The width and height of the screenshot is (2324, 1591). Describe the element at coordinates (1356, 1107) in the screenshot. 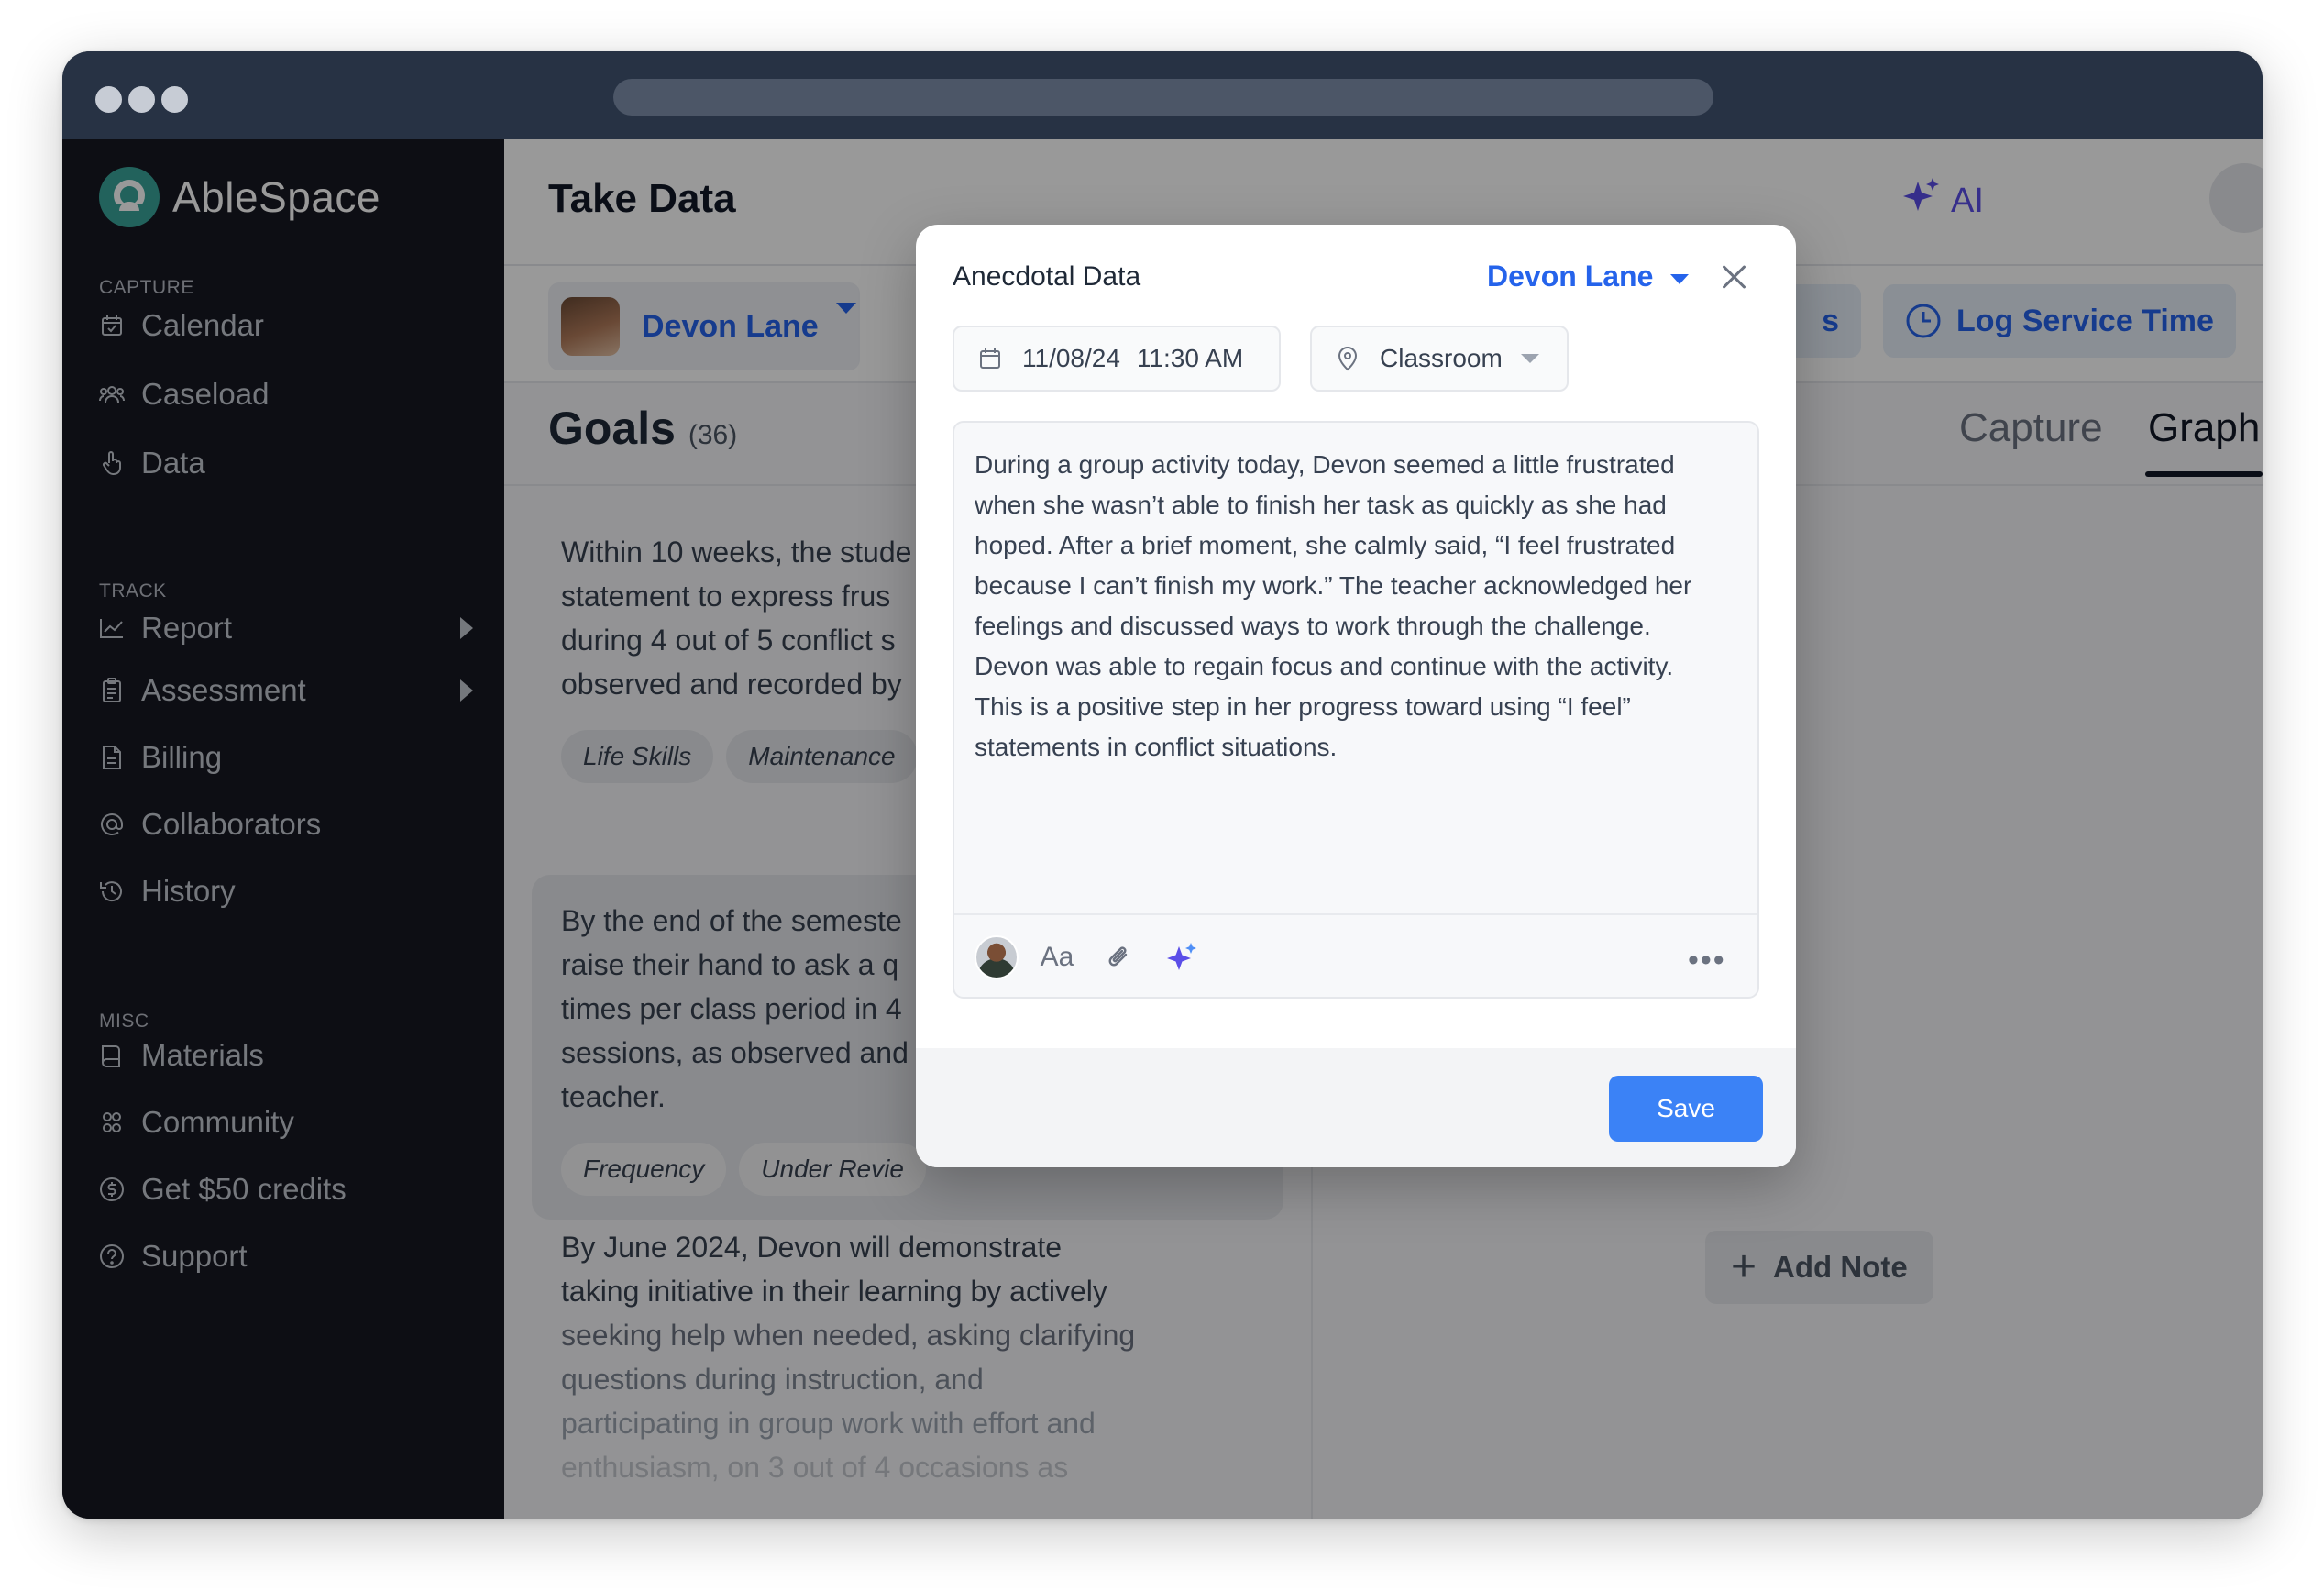

I see `modal-footer: Save` at that location.